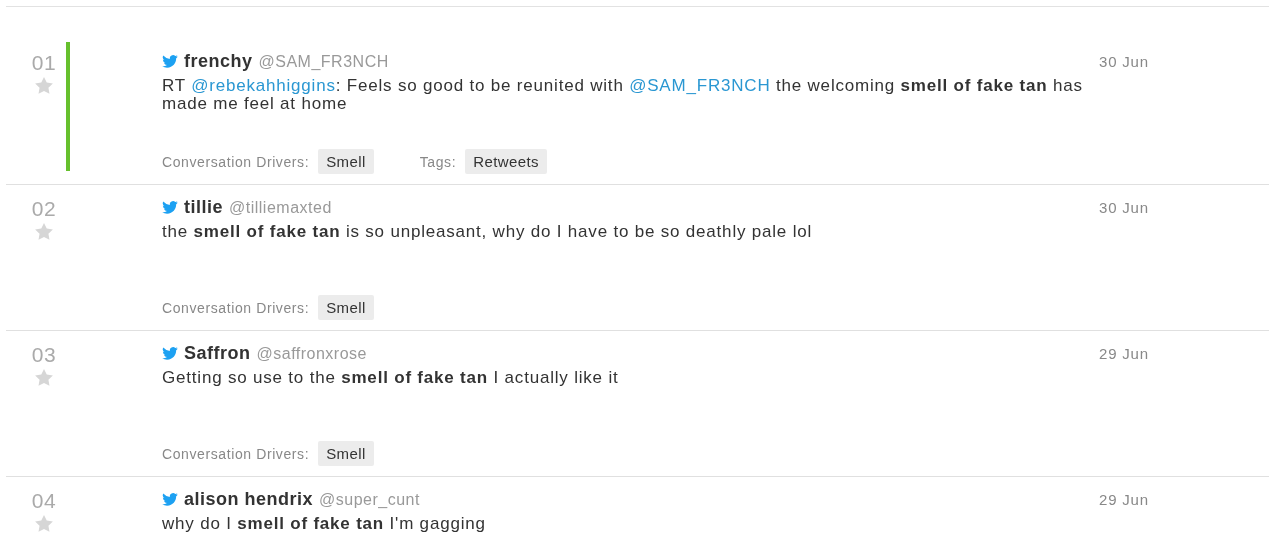  Describe the element at coordinates (44, 355) in the screenshot. I see `row-number: 03` at that location.